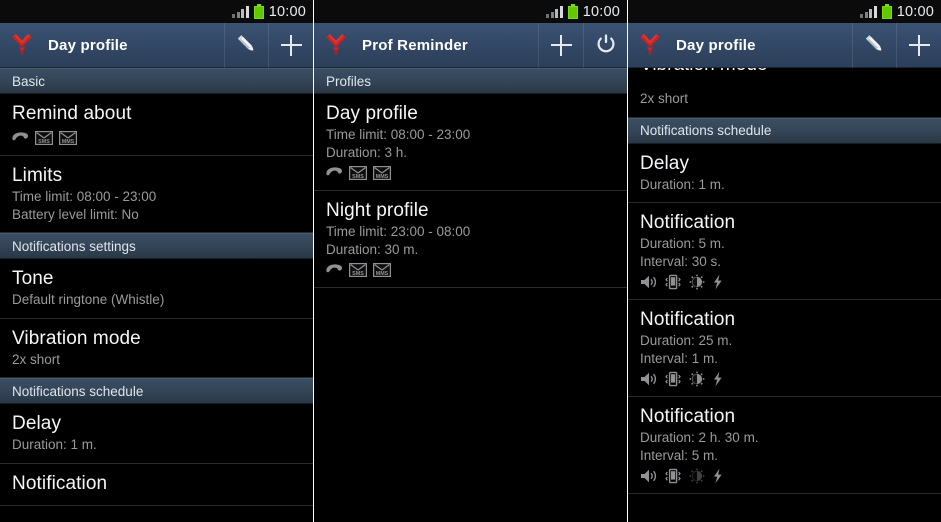 Image resolution: width=941 pixels, height=522 pixels. What do you see at coordinates (75, 214) in the screenshot?
I see `list-item-subtitle: Battery level limit: No` at bounding box center [75, 214].